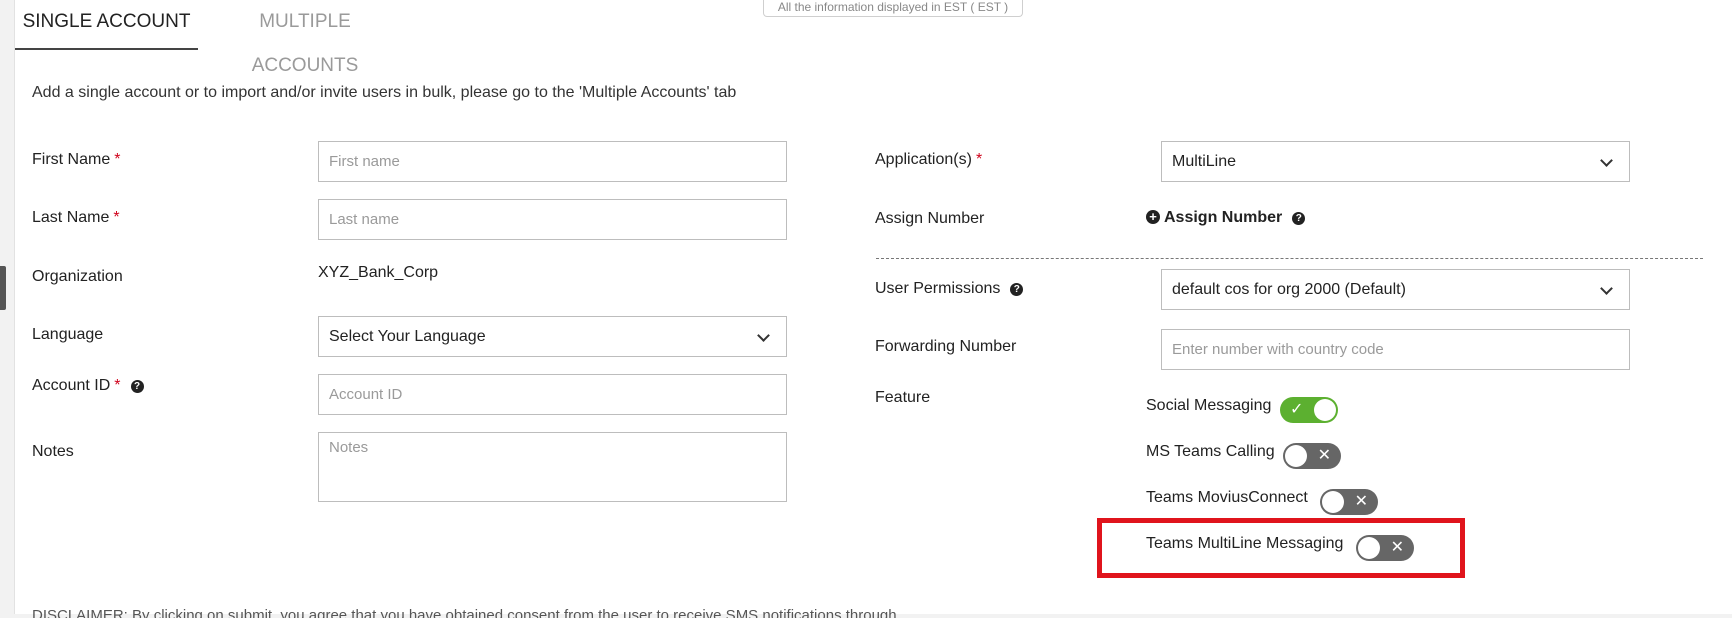 Image resolution: width=1732 pixels, height=618 pixels. Describe the element at coordinates (552, 336) in the screenshot. I see `language-select: Select Your Language` at that location.